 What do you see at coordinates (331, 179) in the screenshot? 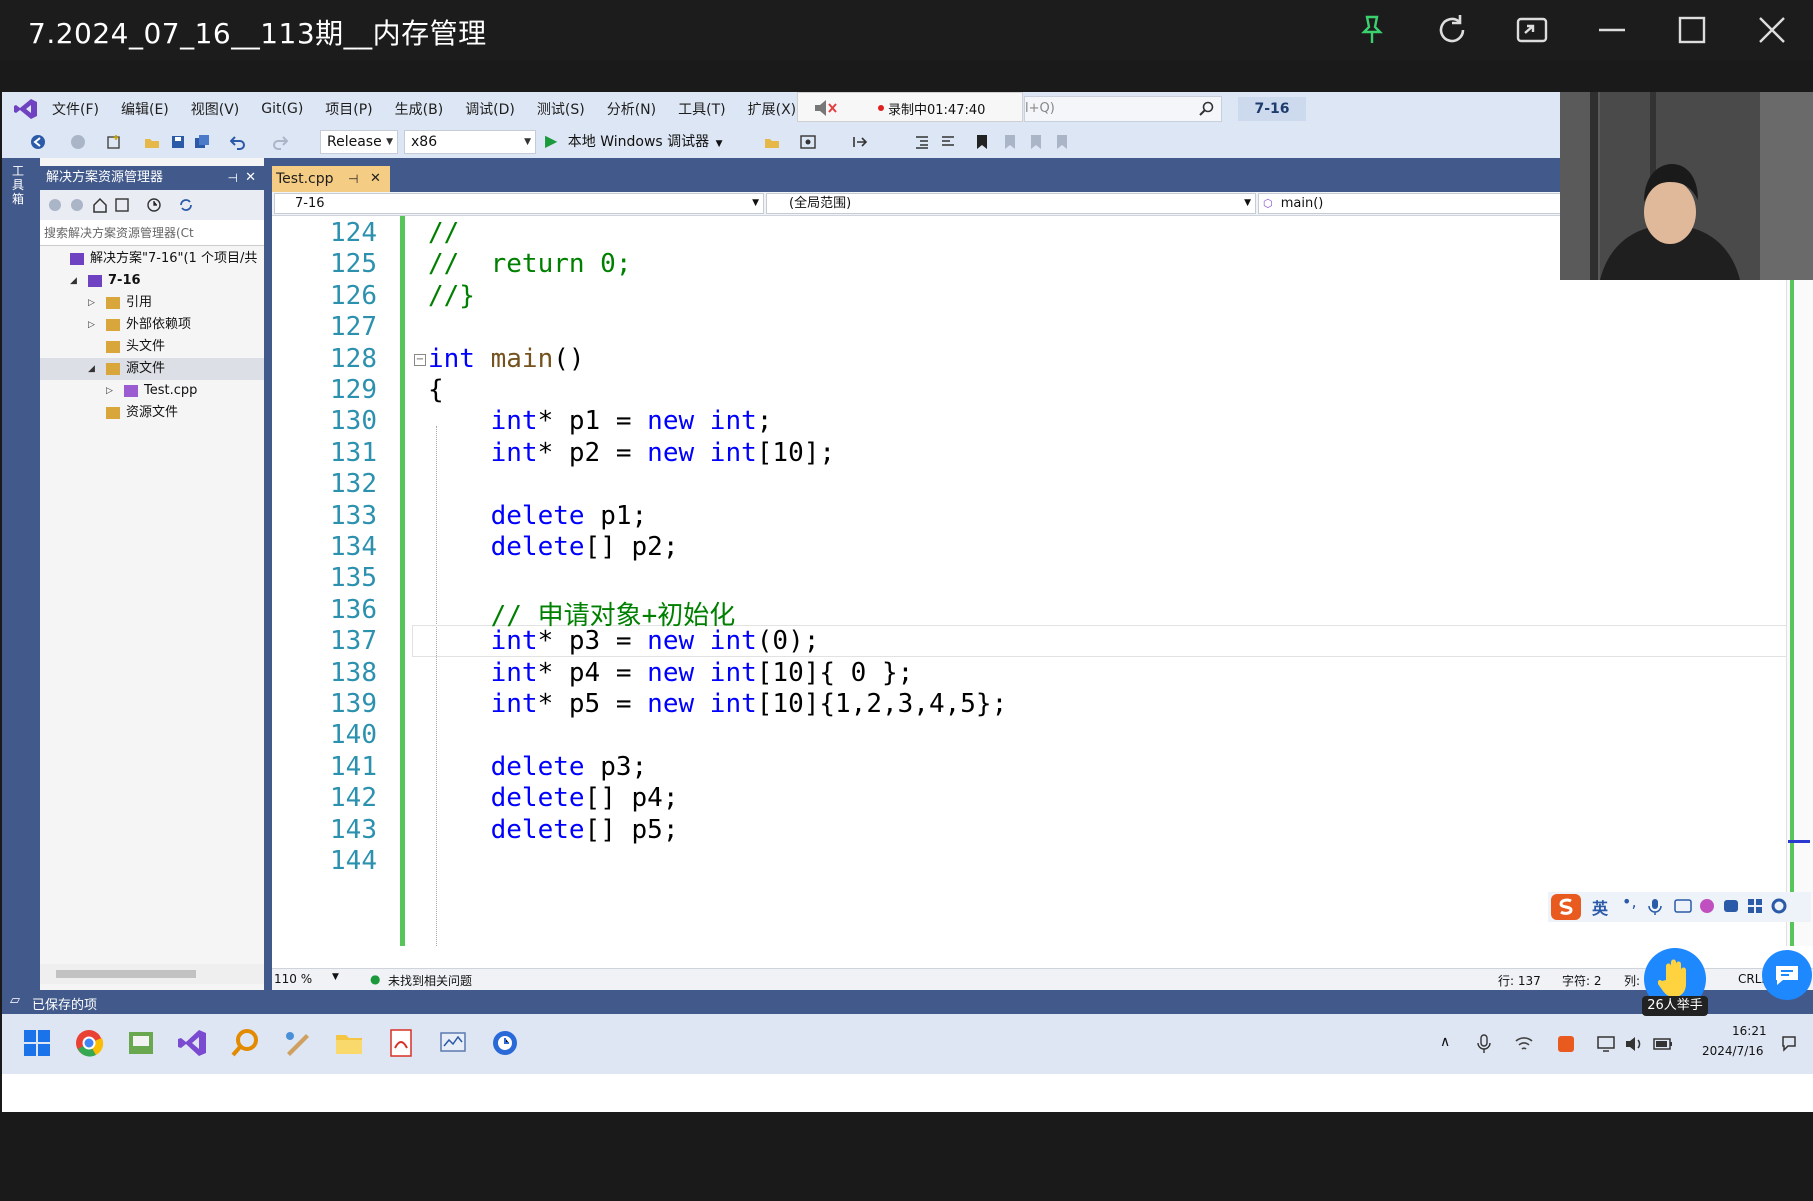
I see `tab-test-cpp: Test.cpp ⊣ ✕` at bounding box center [331, 179].